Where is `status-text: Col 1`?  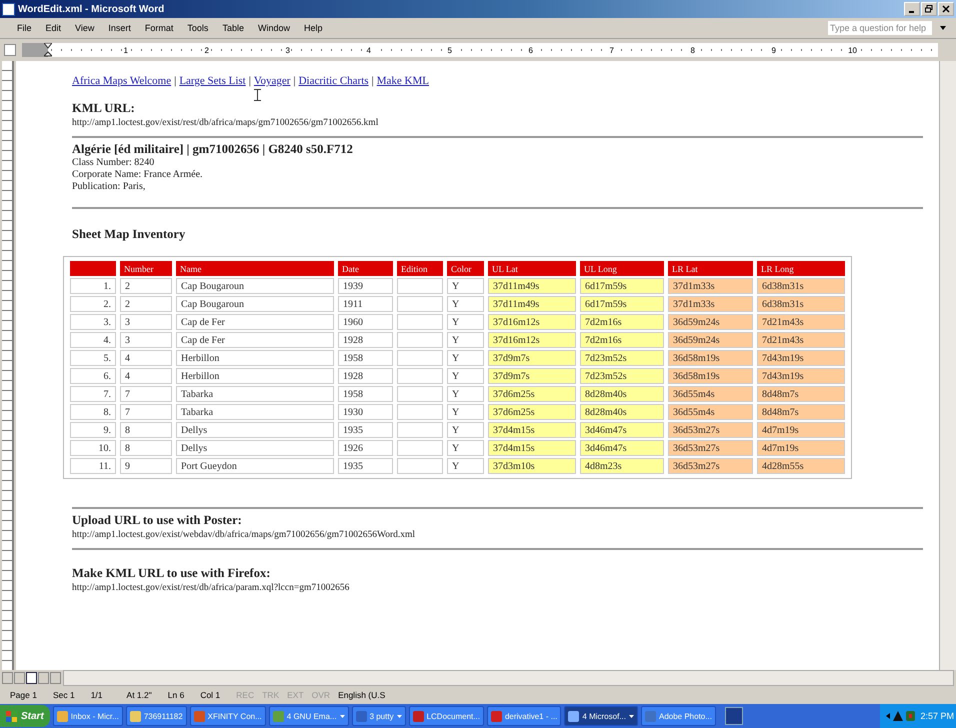
status-text: Col 1 is located at coordinates (210, 695).